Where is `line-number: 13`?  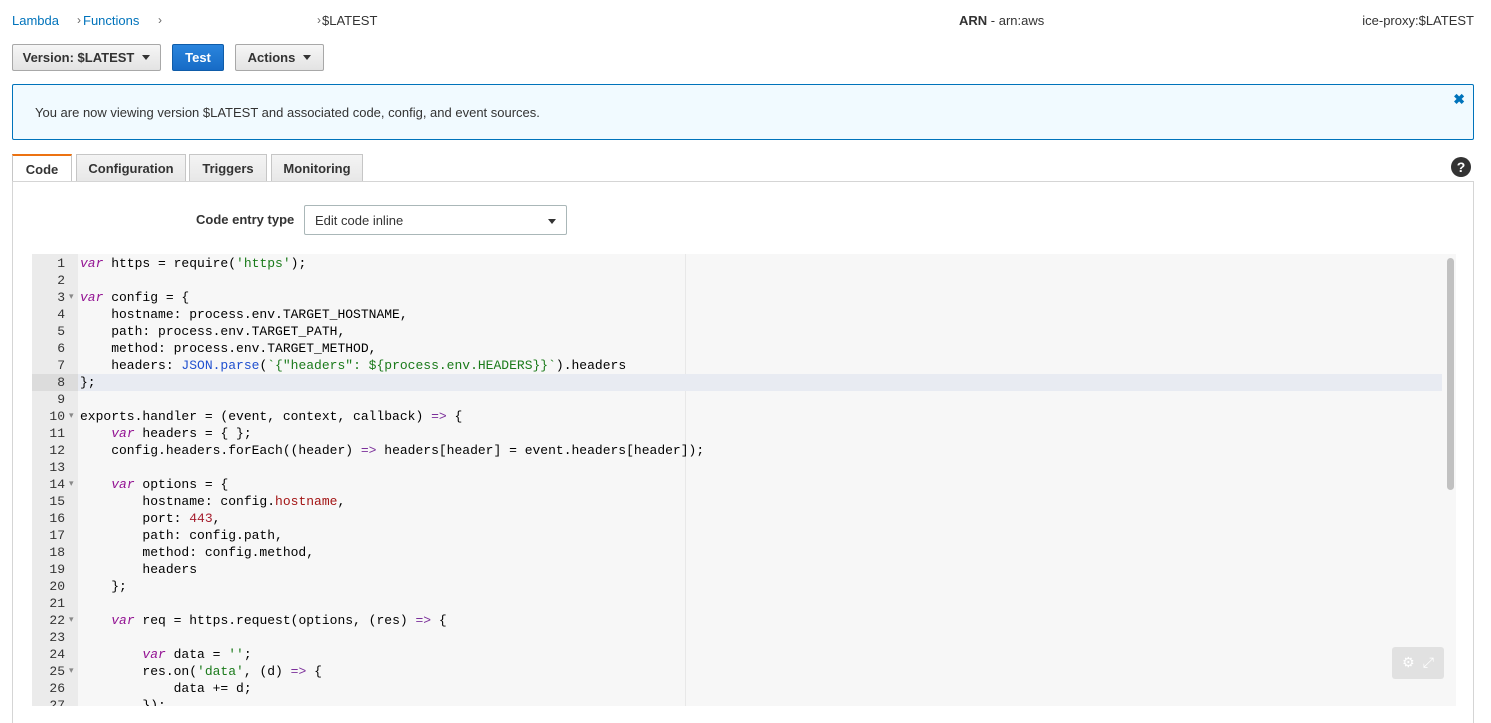
line-number: 13 is located at coordinates (57, 467).